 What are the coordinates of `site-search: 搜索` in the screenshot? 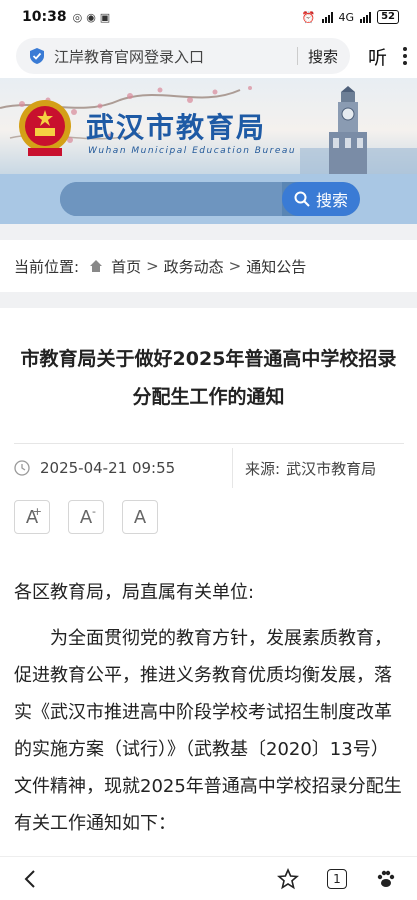 It's located at (210, 199).